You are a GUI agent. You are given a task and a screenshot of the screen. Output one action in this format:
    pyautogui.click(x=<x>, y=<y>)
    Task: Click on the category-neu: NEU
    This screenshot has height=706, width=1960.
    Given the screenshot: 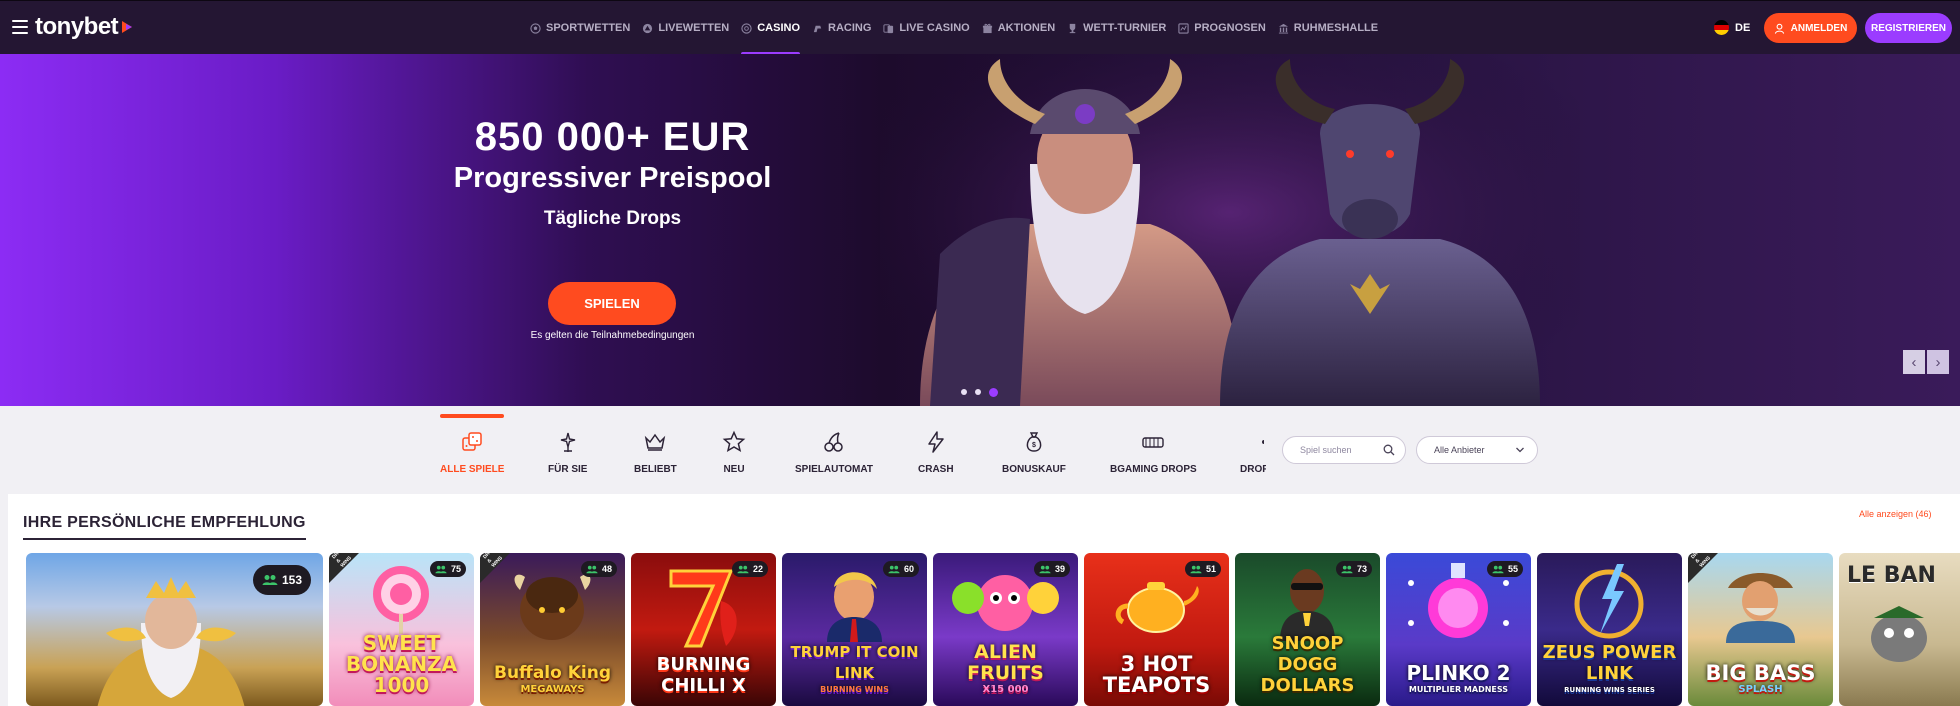 What is the action you would take?
    pyautogui.click(x=734, y=452)
    